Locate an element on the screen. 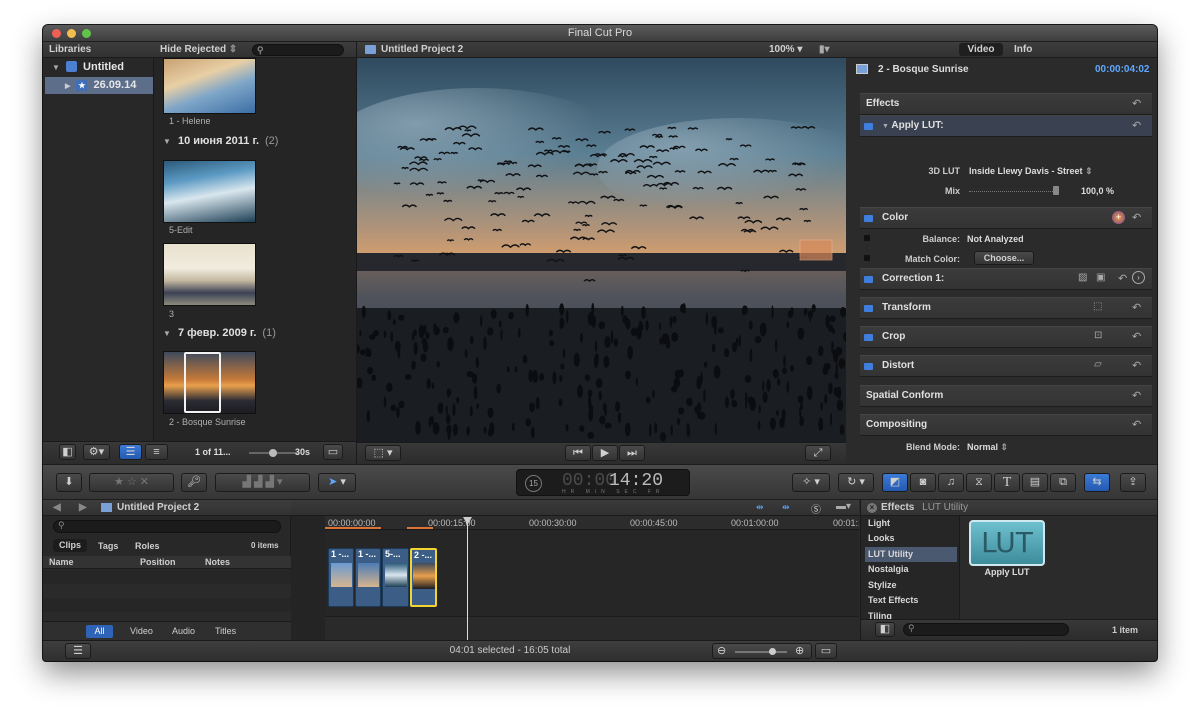  fullscreen-button: ⤢ is located at coordinates (818, 453).